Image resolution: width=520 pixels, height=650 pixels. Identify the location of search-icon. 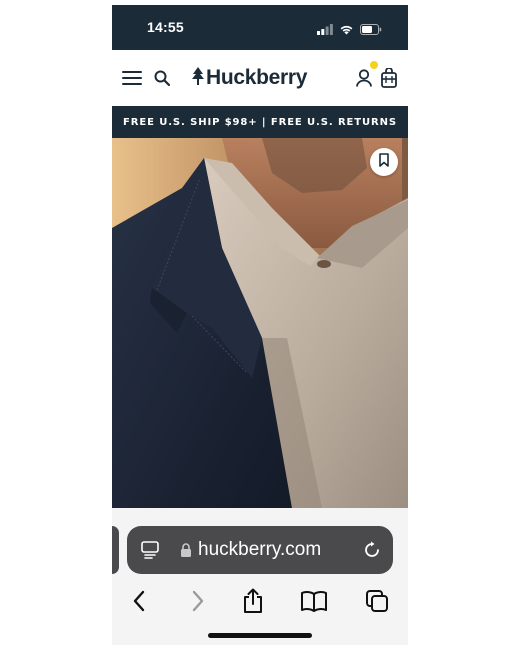
(162, 78).